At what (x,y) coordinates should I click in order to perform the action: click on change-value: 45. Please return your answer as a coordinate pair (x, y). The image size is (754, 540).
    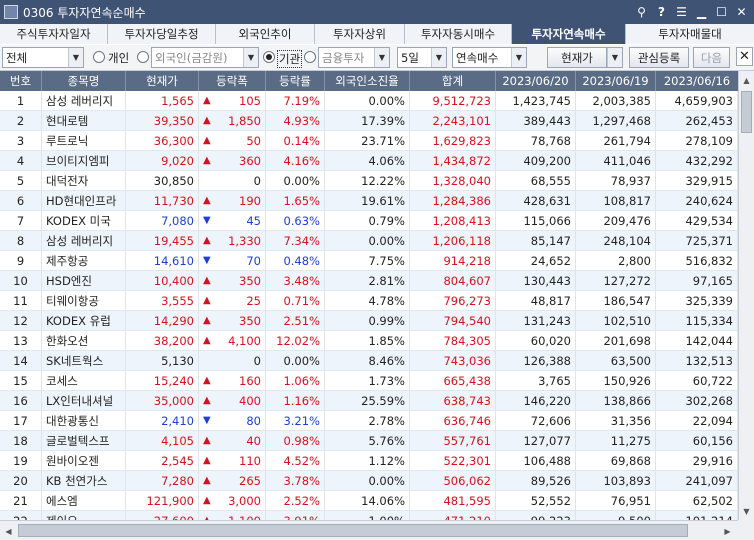
    Looking at the image, I should click on (253, 220).